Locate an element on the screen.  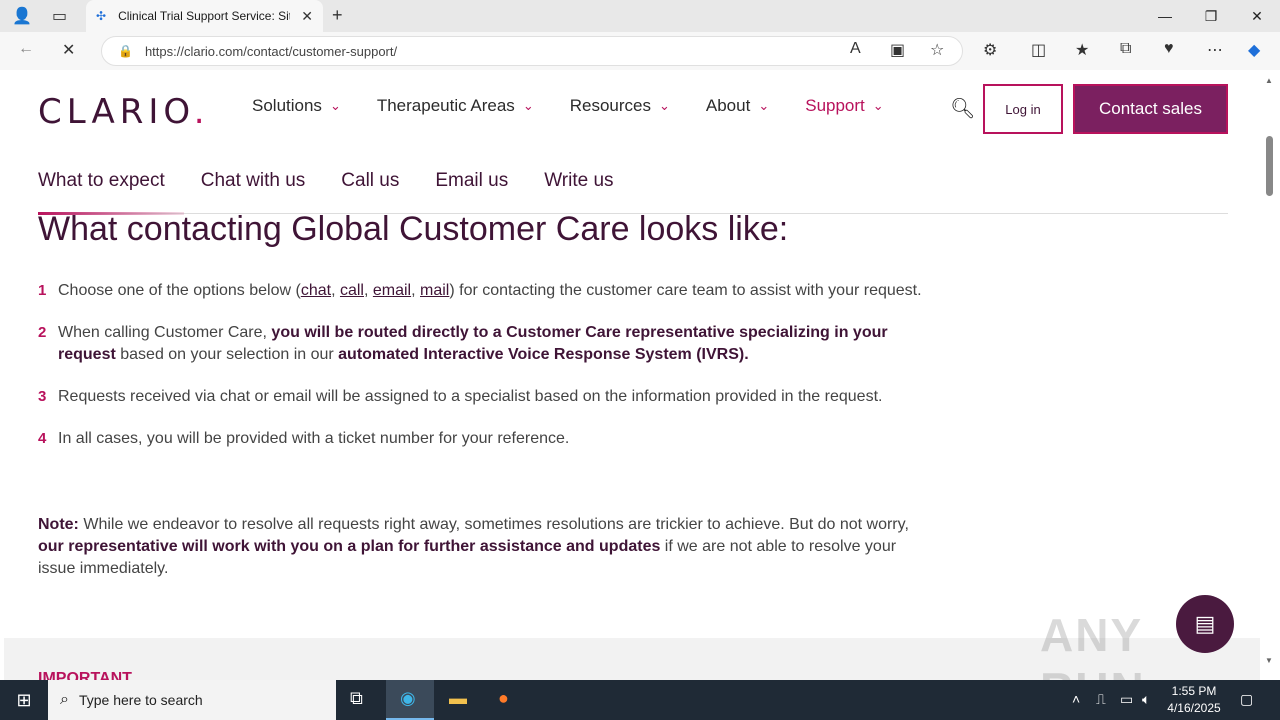
clario-logo: CLARIO. is located at coordinates (124, 112).